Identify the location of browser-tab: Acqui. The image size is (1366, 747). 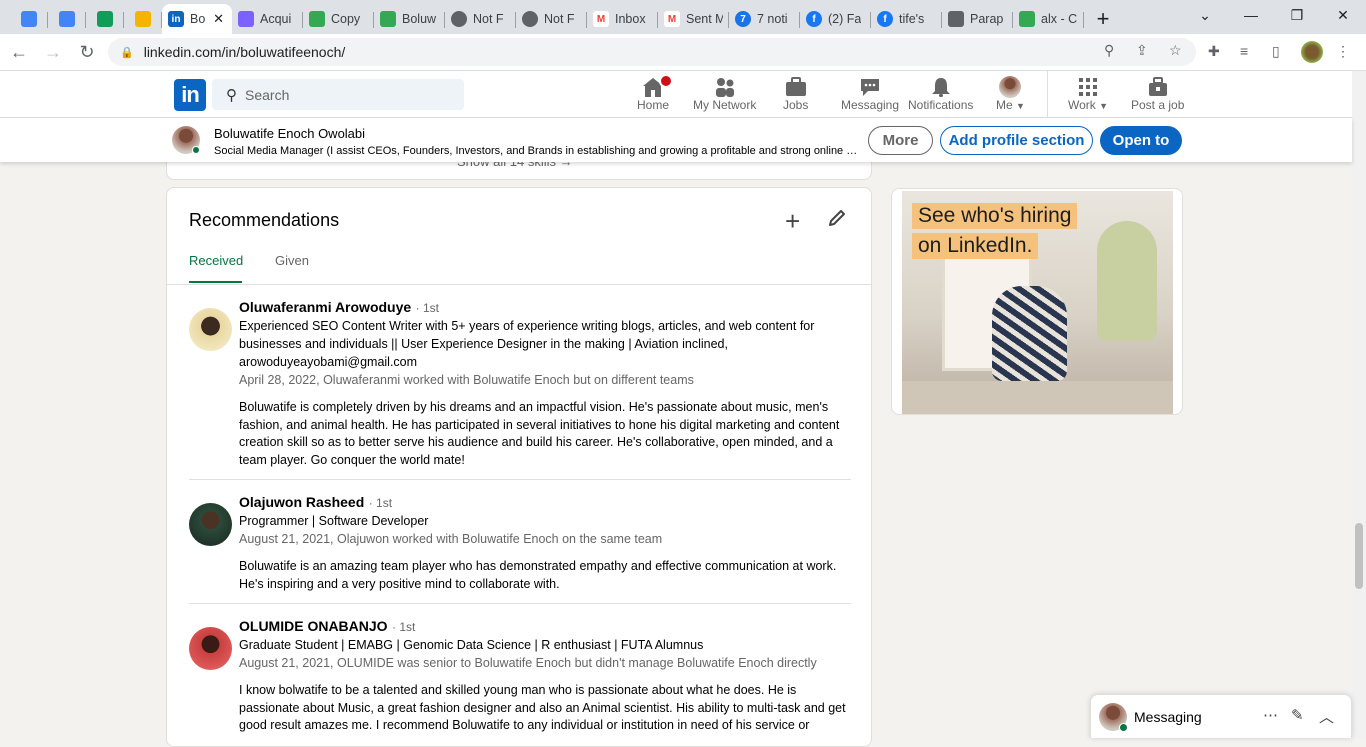
(267, 19).